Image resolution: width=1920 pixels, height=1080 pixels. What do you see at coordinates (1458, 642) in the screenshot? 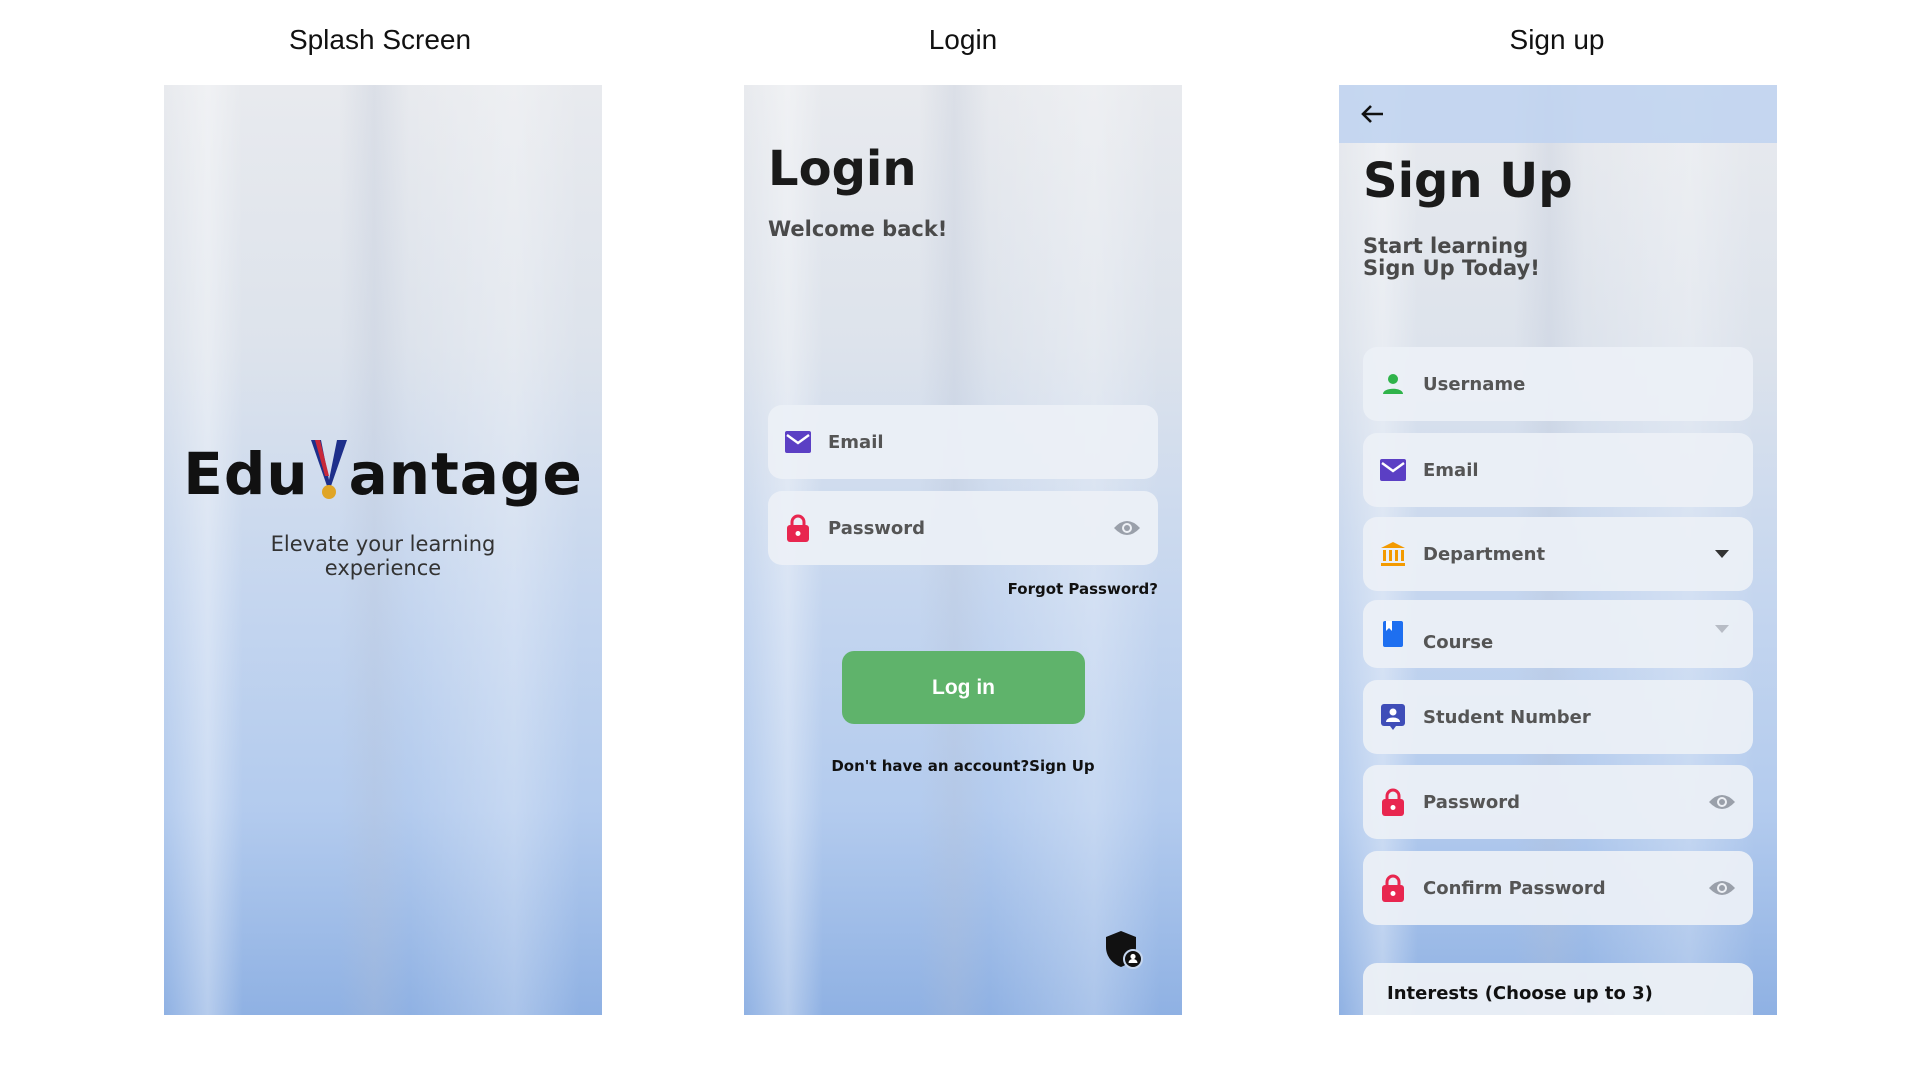
I see `course-label: Course` at bounding box center [1458, 642].